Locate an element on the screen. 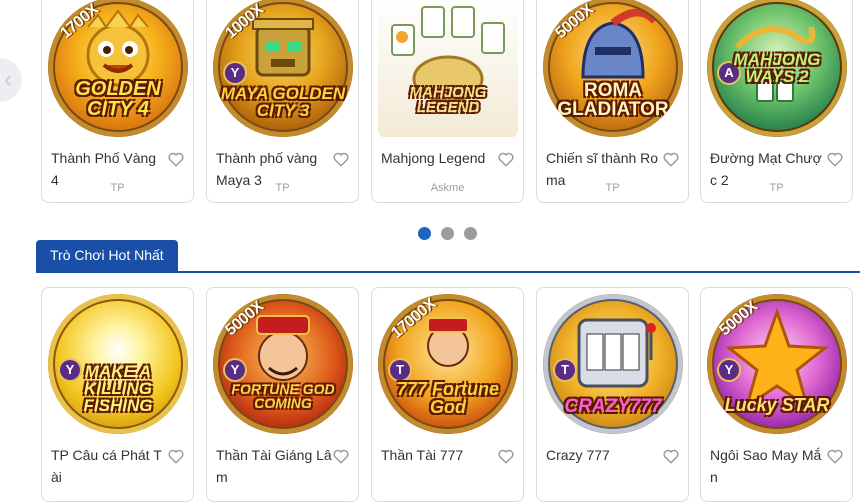 The width and height of the screenshot is (860, 502). game-card-golden-city-4: 1700X GOLDEN CITY 4 Thành Phố Vàng 4 TP is located at coordinates (117, 101).